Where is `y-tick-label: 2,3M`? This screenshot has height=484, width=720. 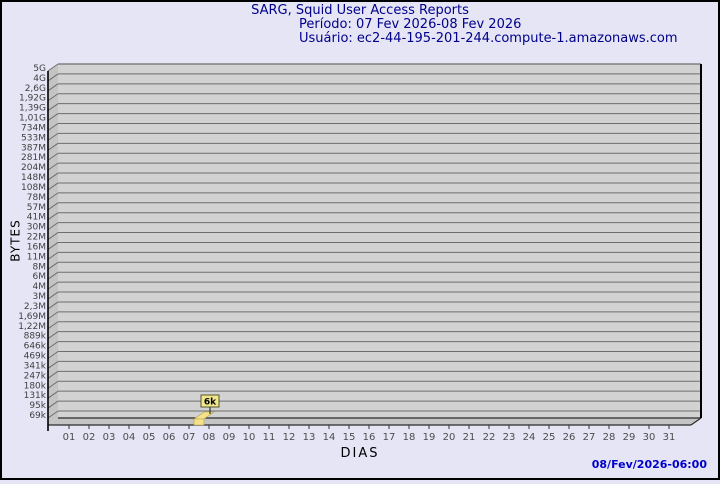 y-tick-label: 2,3M is located at coordinates (35, 307).